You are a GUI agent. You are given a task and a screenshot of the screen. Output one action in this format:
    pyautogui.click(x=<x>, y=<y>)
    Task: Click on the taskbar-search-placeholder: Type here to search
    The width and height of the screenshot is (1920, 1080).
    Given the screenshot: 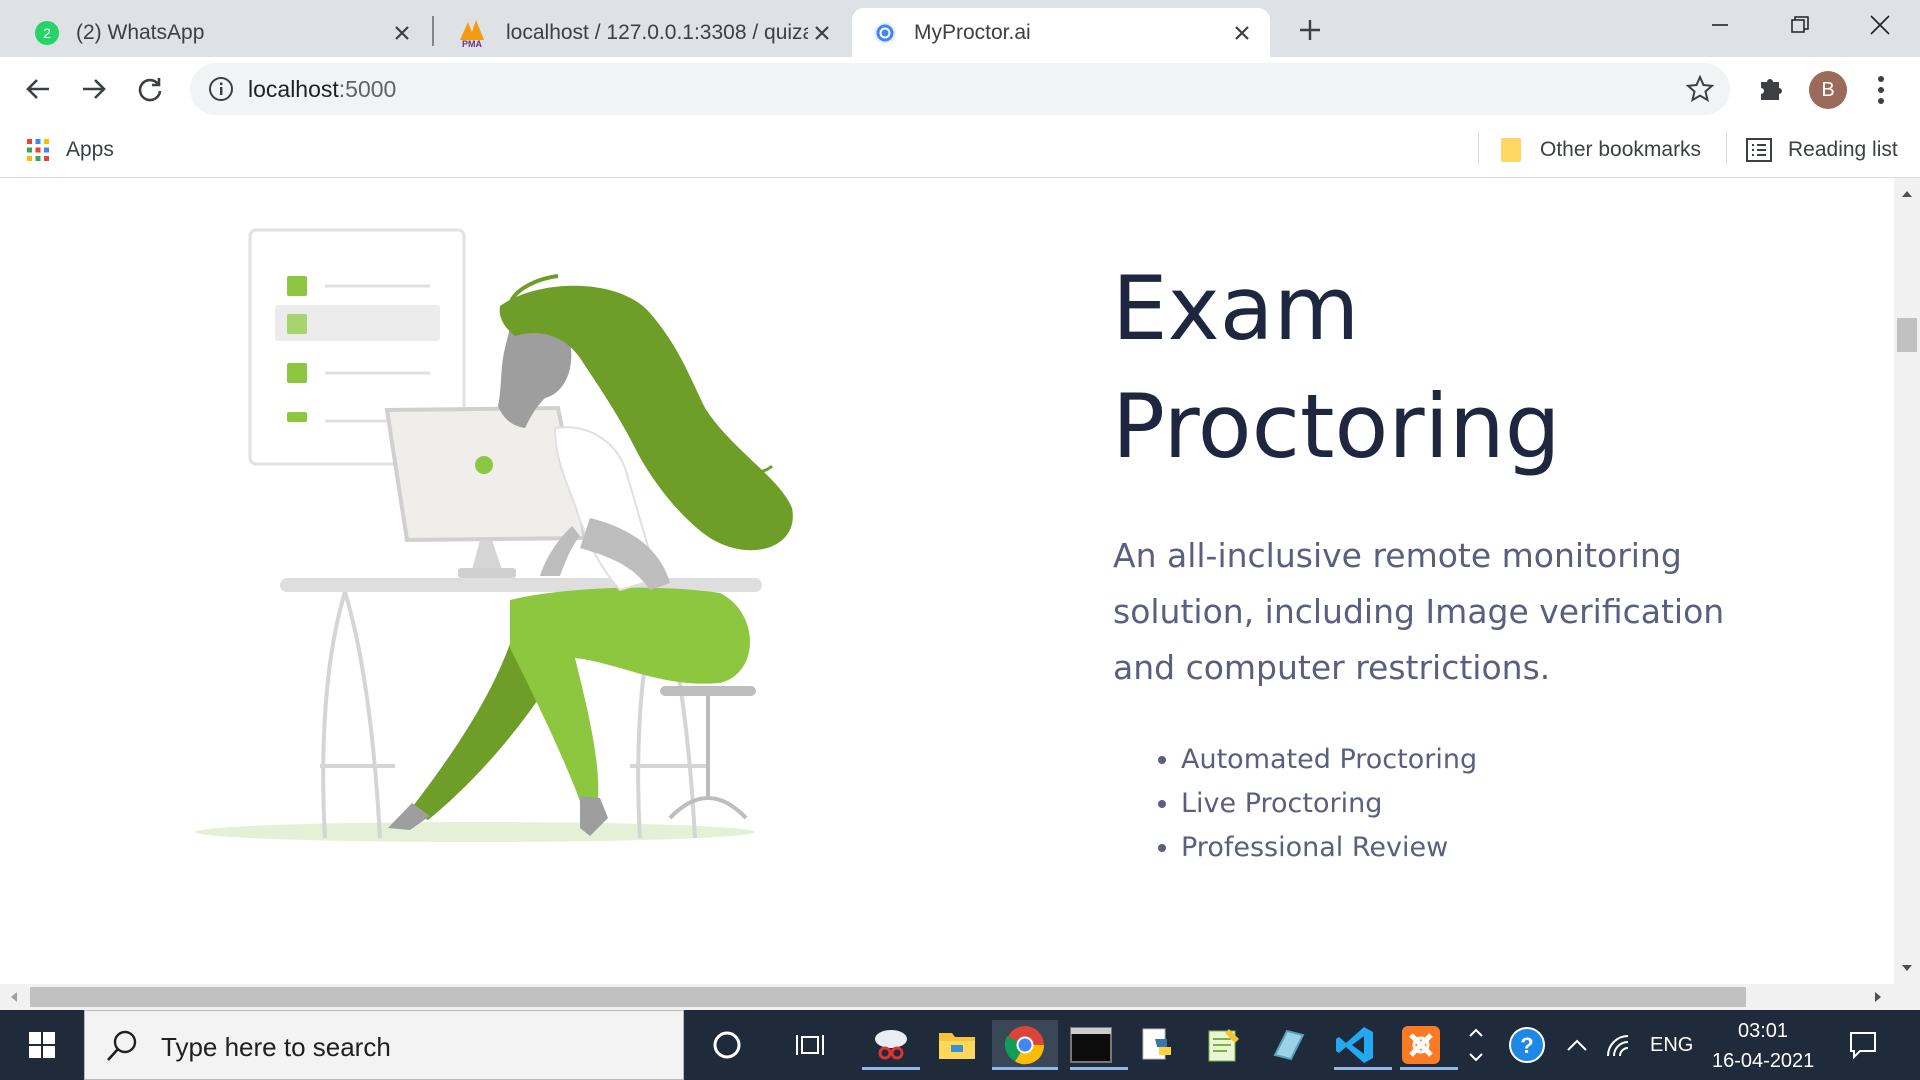 What is the action you would take?
    pyautogui.click(x=276, y=1047)
    